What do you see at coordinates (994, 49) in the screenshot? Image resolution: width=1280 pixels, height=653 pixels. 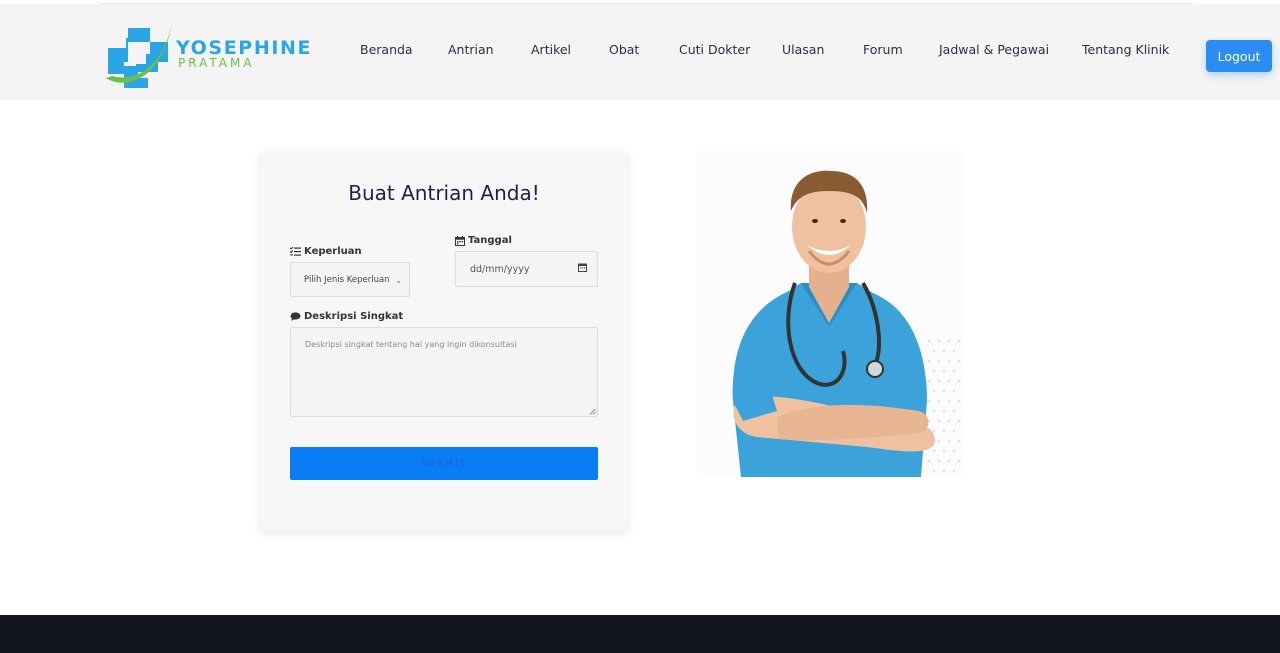 I see `nav-item-jadwal-pegawai: Jadwal & Pegawai` at bounding box center [994, 49].